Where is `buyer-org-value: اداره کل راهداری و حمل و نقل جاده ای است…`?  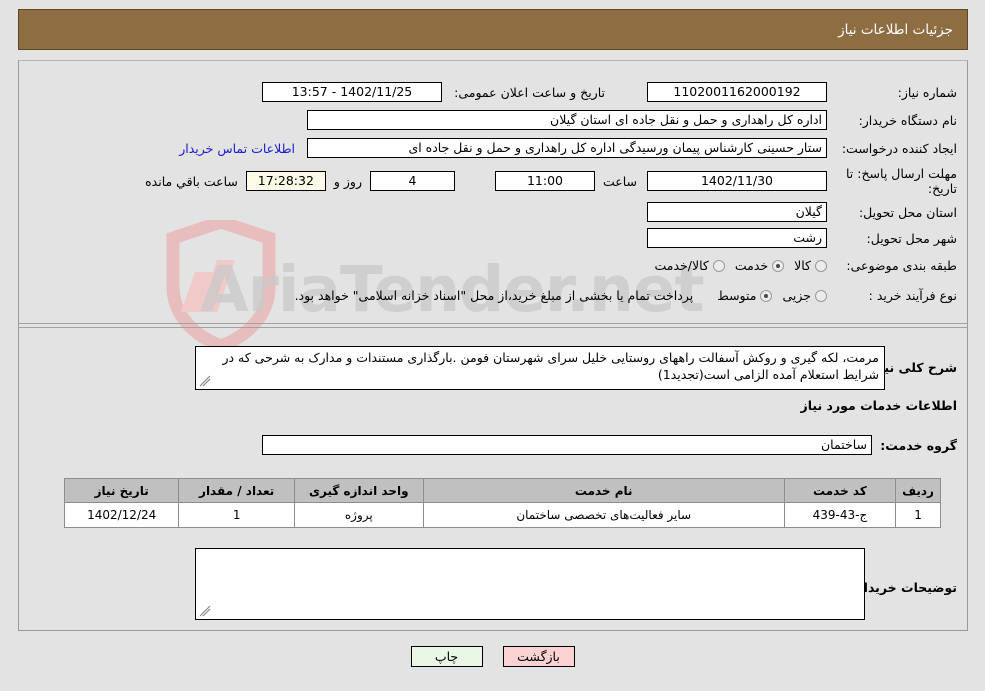
buyer-org-value: اداره کل راهداری و حمل و نقل جاده ای است… is located at coordinates (567, 120).